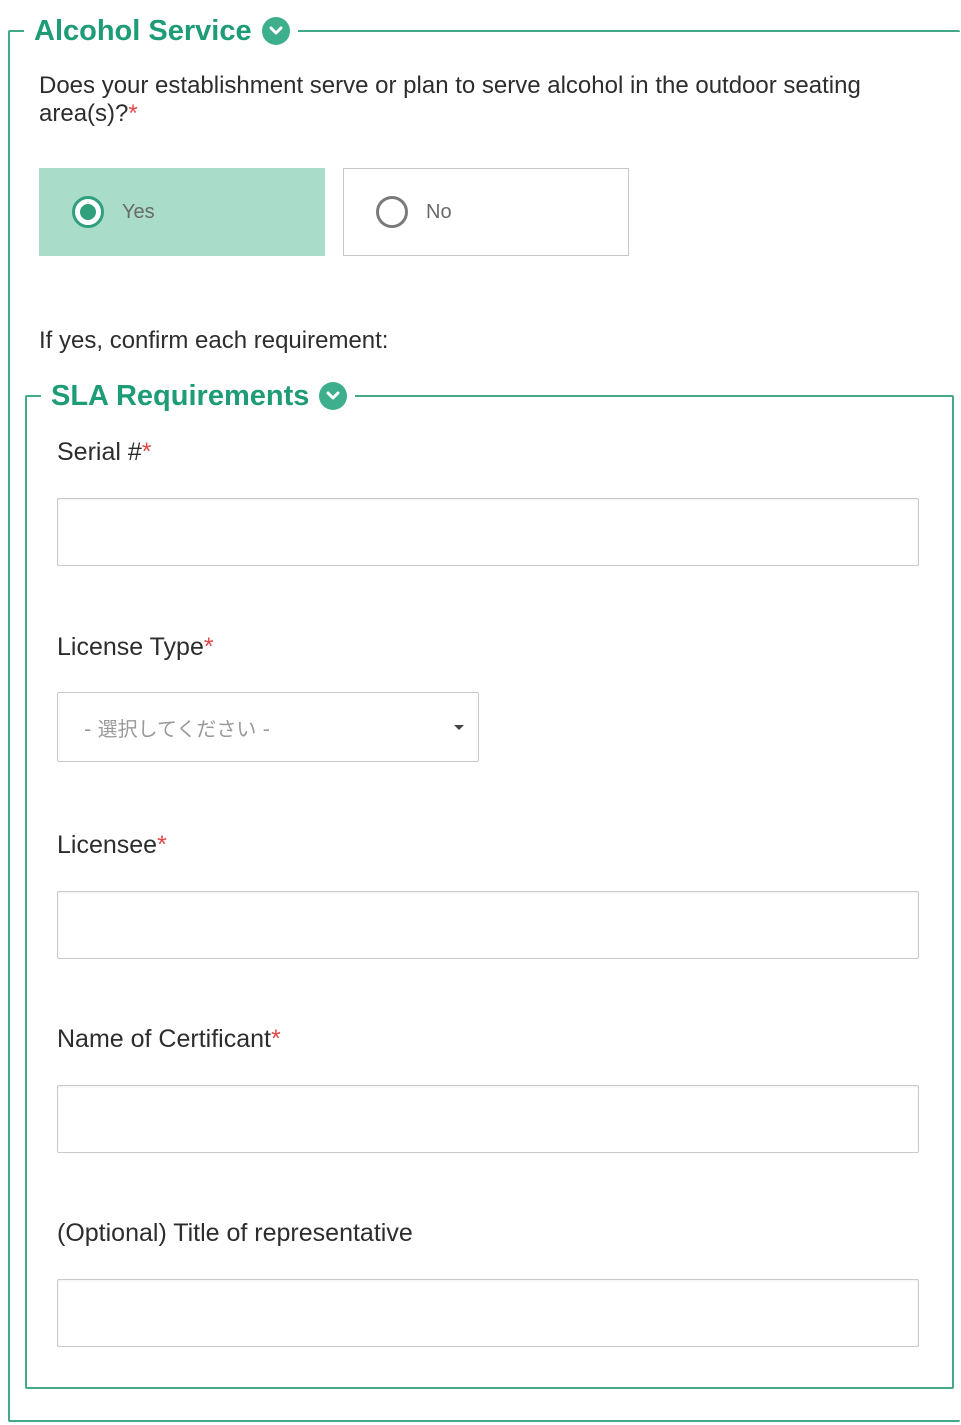 The image size is (961, 1425). Describe the element at coordinates (488, 1119) in the screenshot. I see `certificant-input` at that location.